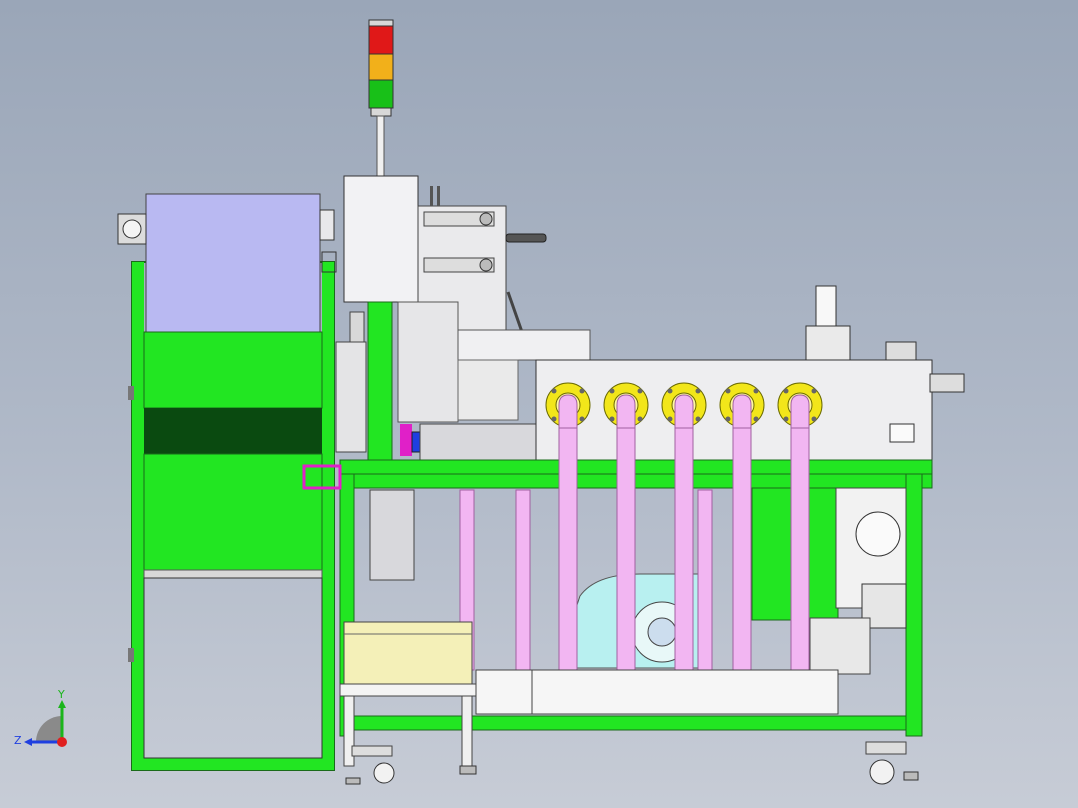 The image size is (1078, 808). I want to click on signal-tower-icon, so click(381, 98).